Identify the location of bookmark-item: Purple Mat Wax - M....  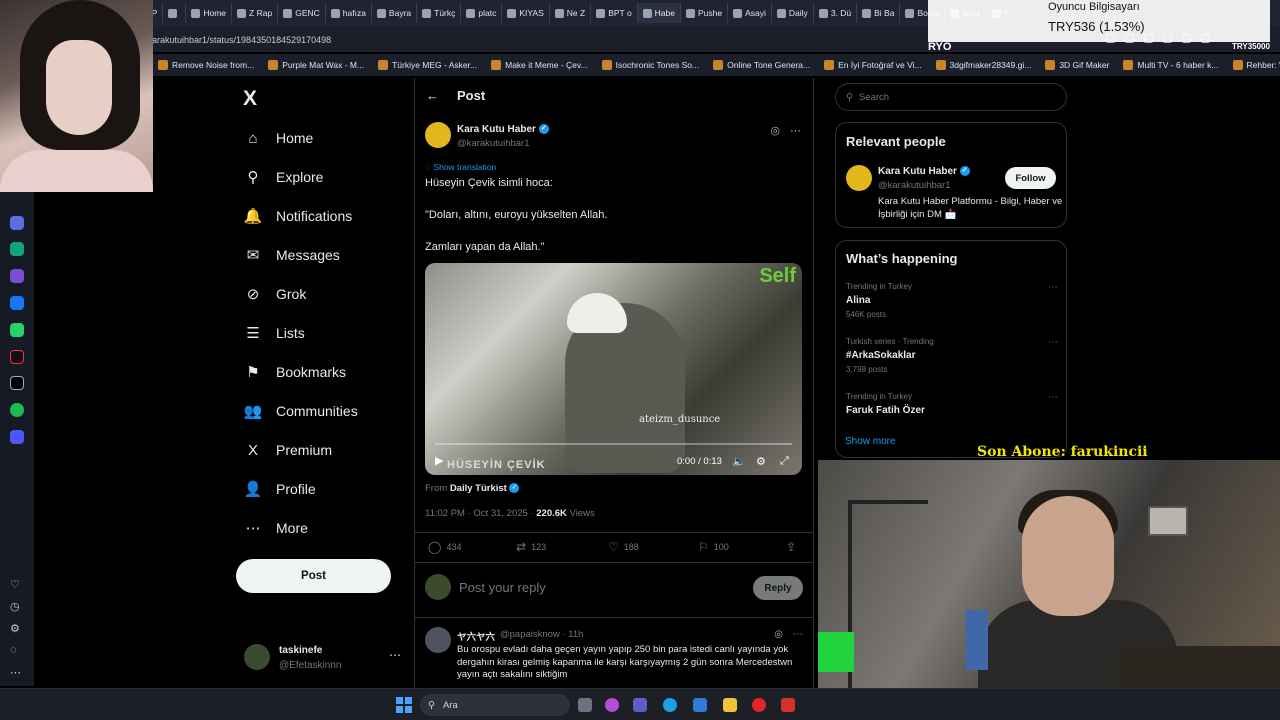
(316, 65).